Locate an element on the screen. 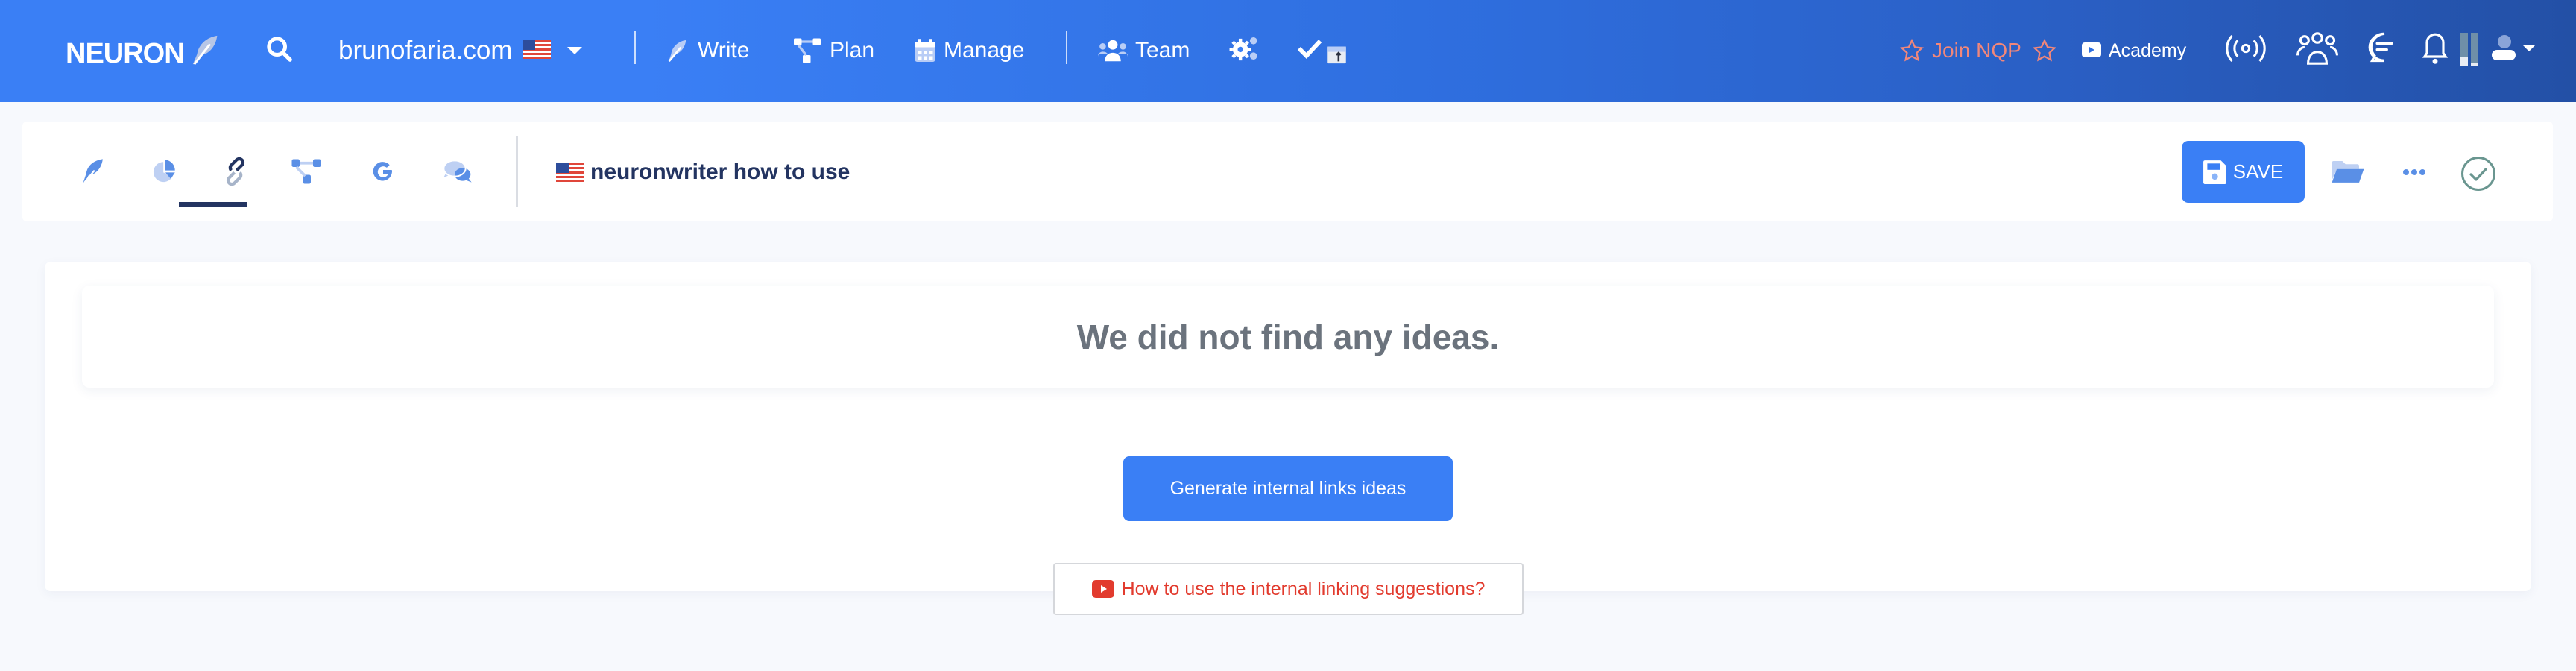 The width and height of the screenshot is (2576, 671). ellipsis-icon is located at coordinates (2414, 172).